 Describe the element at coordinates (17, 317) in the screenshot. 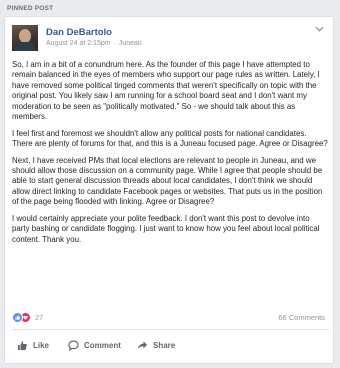

I see `like-reaction-icon` at that location.